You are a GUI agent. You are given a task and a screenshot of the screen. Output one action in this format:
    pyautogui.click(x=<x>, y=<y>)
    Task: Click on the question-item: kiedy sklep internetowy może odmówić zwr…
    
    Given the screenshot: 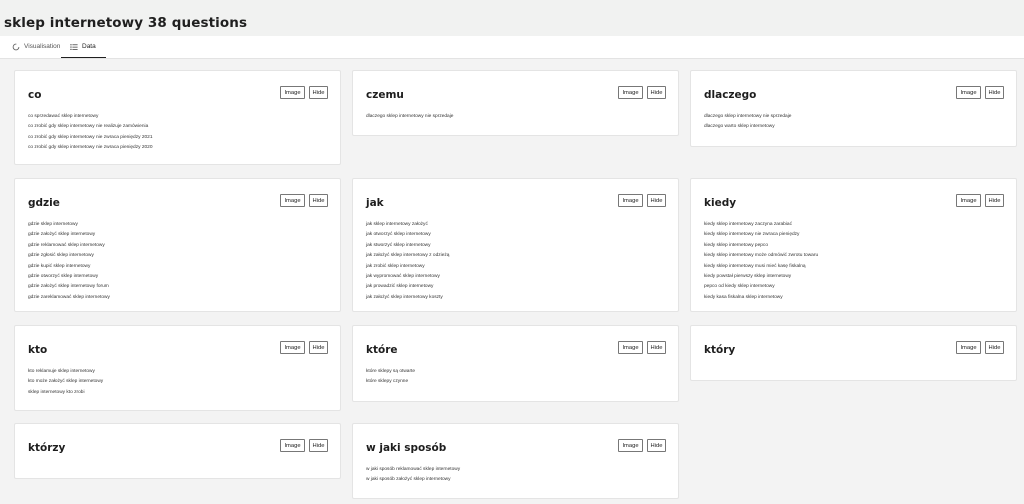 What is the action you would take?
    pyautogui.click(x=761, y=256)
    